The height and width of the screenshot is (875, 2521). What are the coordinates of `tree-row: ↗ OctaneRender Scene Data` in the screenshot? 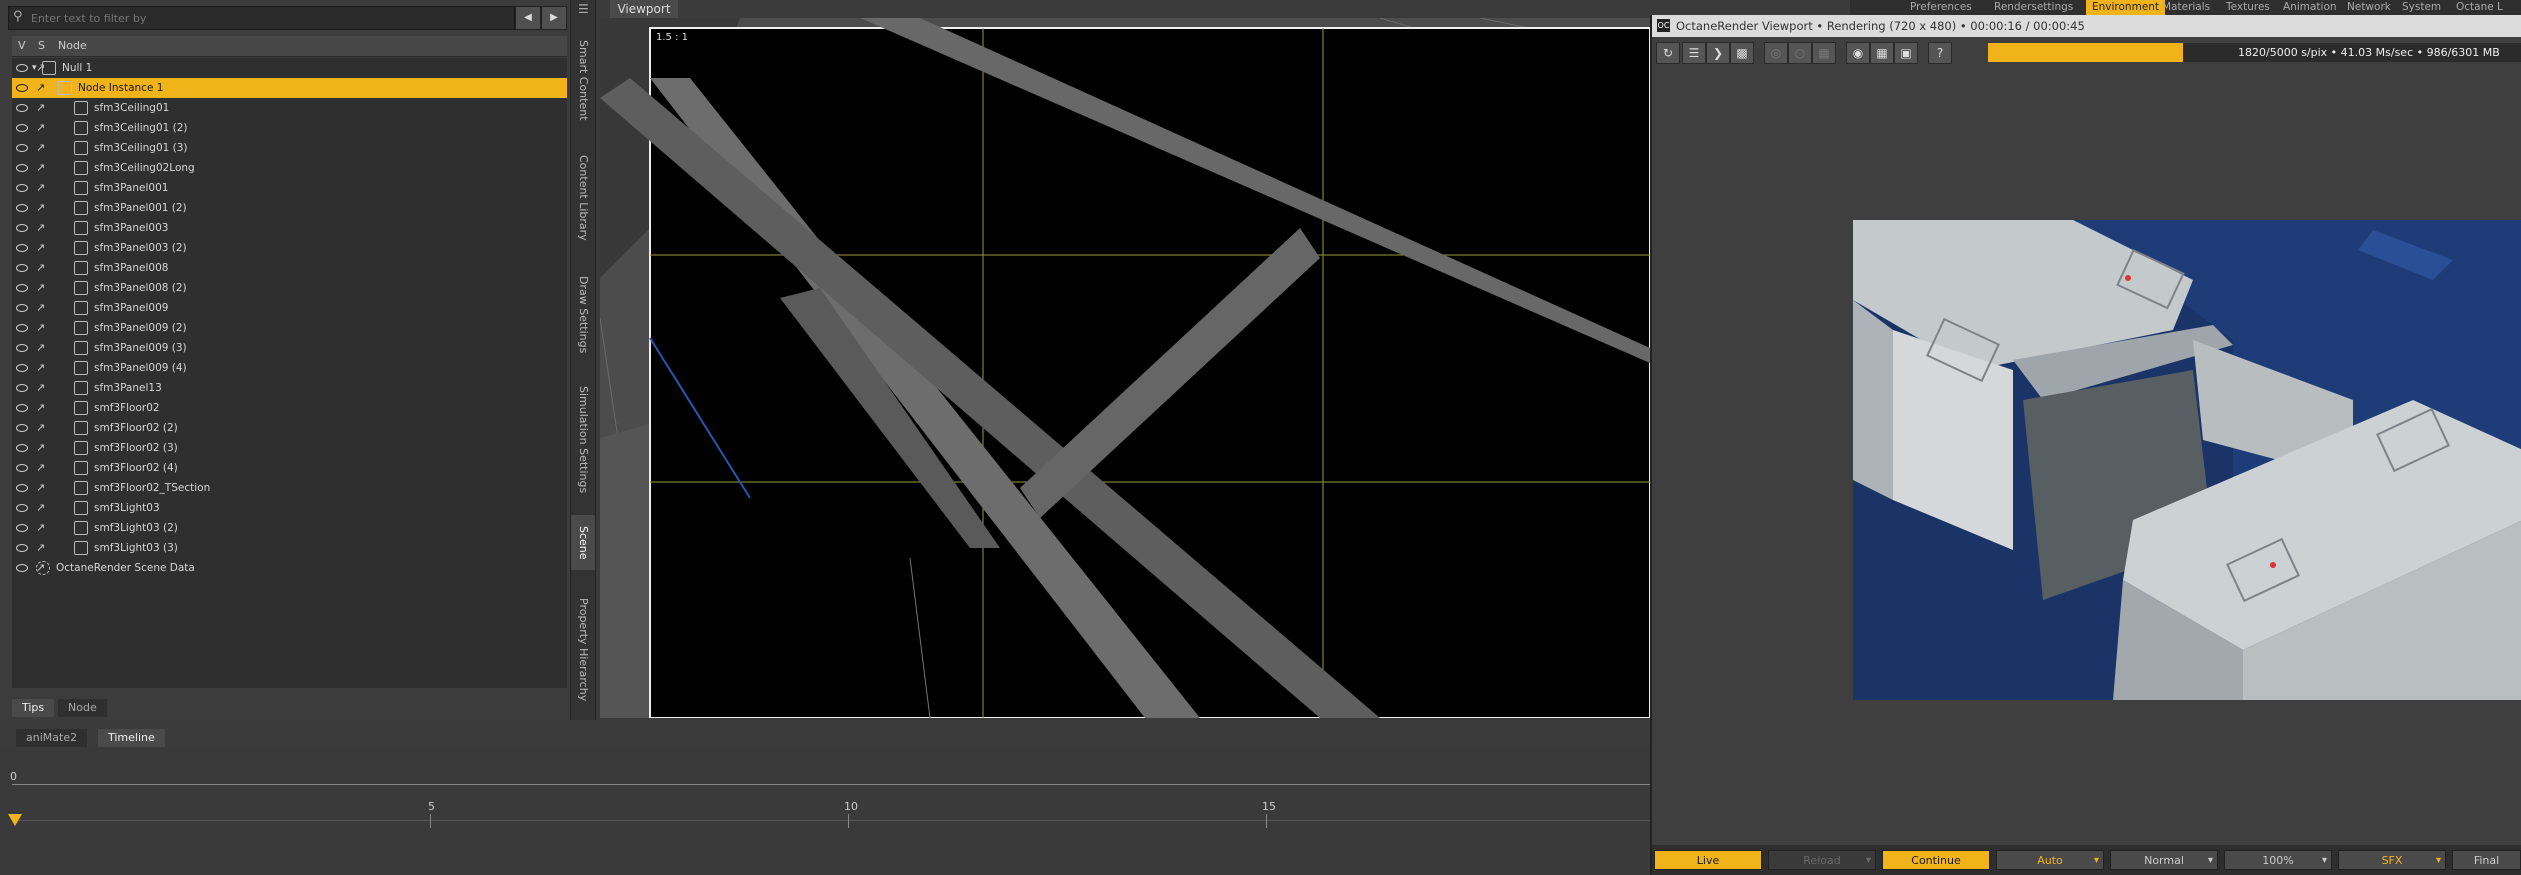 It's located at (289, 568).